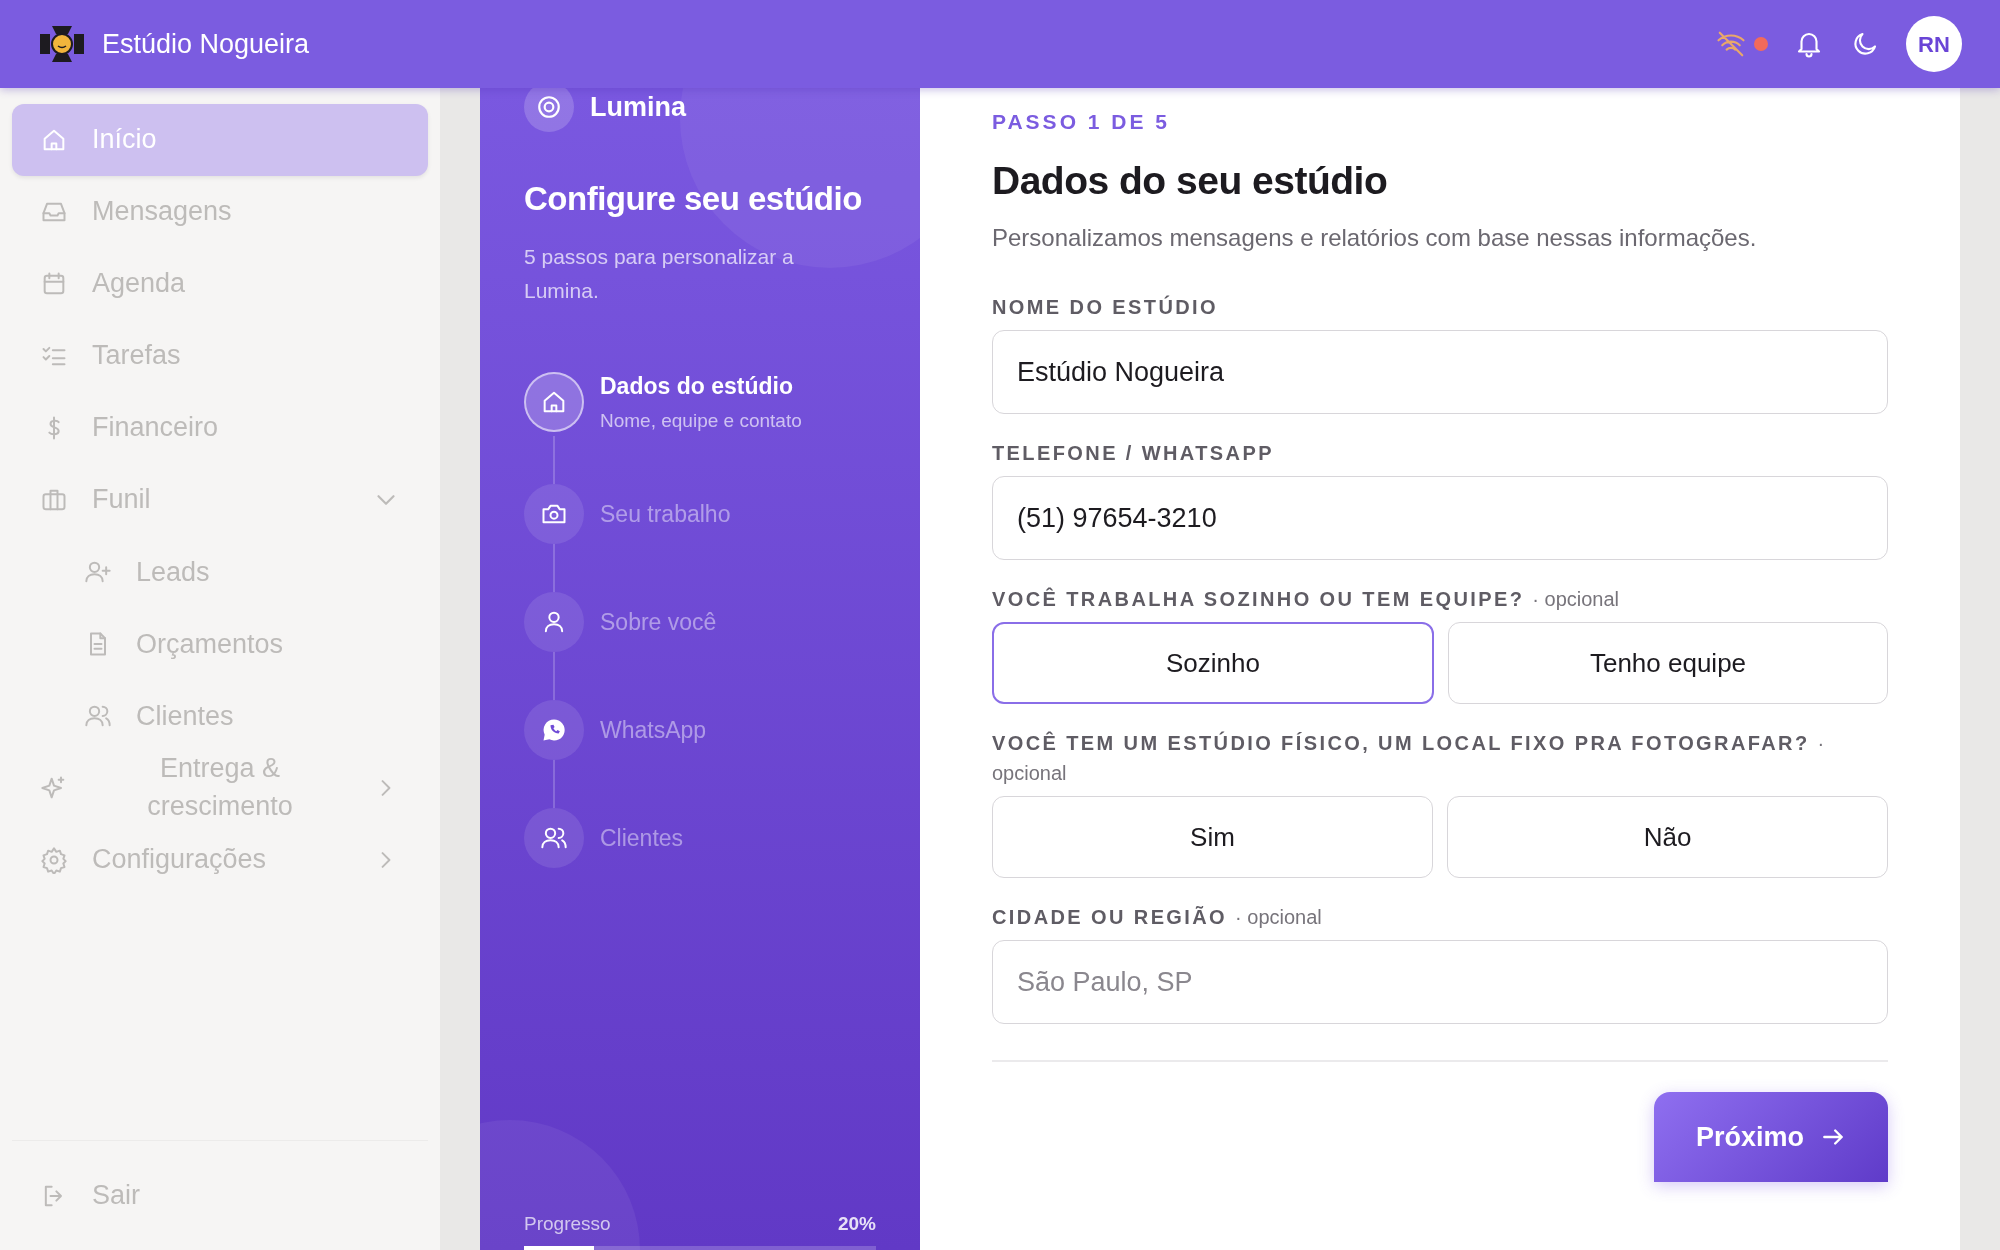 This screenshot has width=2000, height=1250. Describe the element at coordinates (1409, 758) in the screenshot. I see `field-label: VOCÊ TEM UM ESTÚDIO FÍSICO, UM LOCAL FIXO PRA FOTOGRAFAR? · opcional` at that location.